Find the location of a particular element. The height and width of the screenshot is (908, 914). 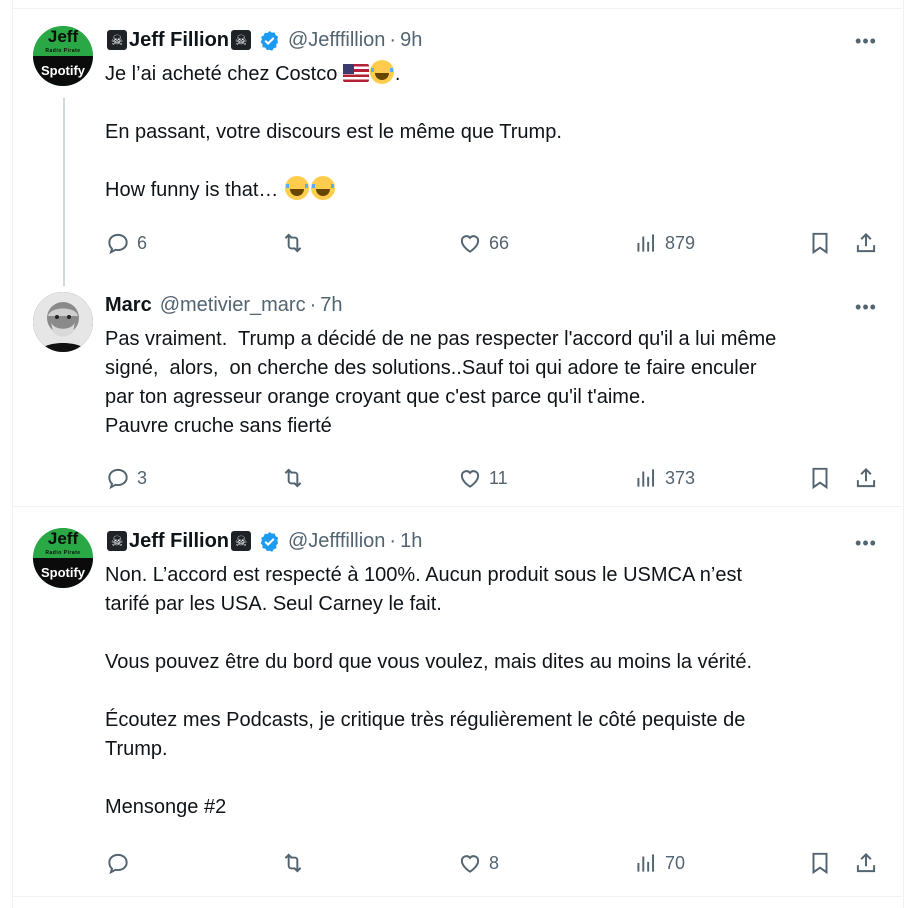

tweet-text: Je l’ai acheté chez Costco . is located at coordinates (495, 74).